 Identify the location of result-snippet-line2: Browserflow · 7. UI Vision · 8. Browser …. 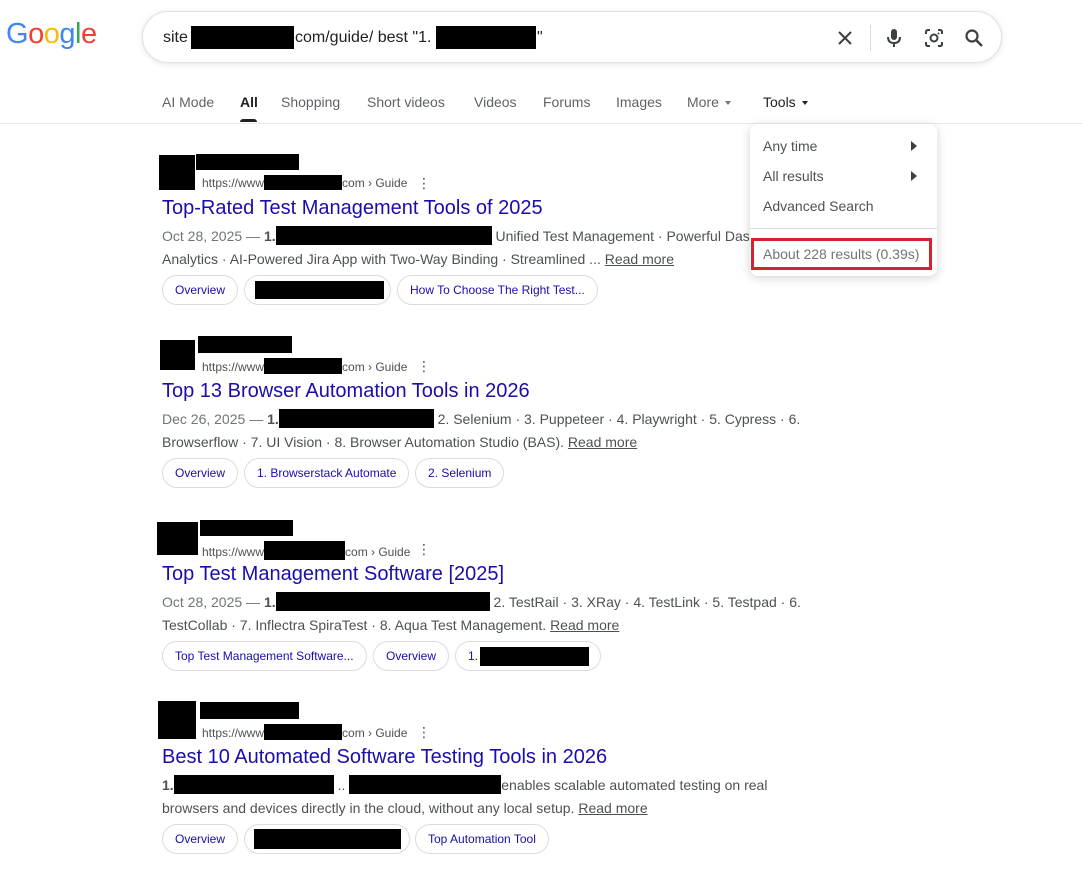
(399, 442).